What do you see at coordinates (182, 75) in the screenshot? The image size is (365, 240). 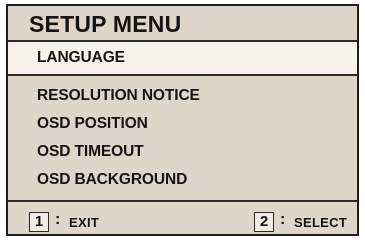 I see `selected-item-divider` at bounding box center [182, 75].